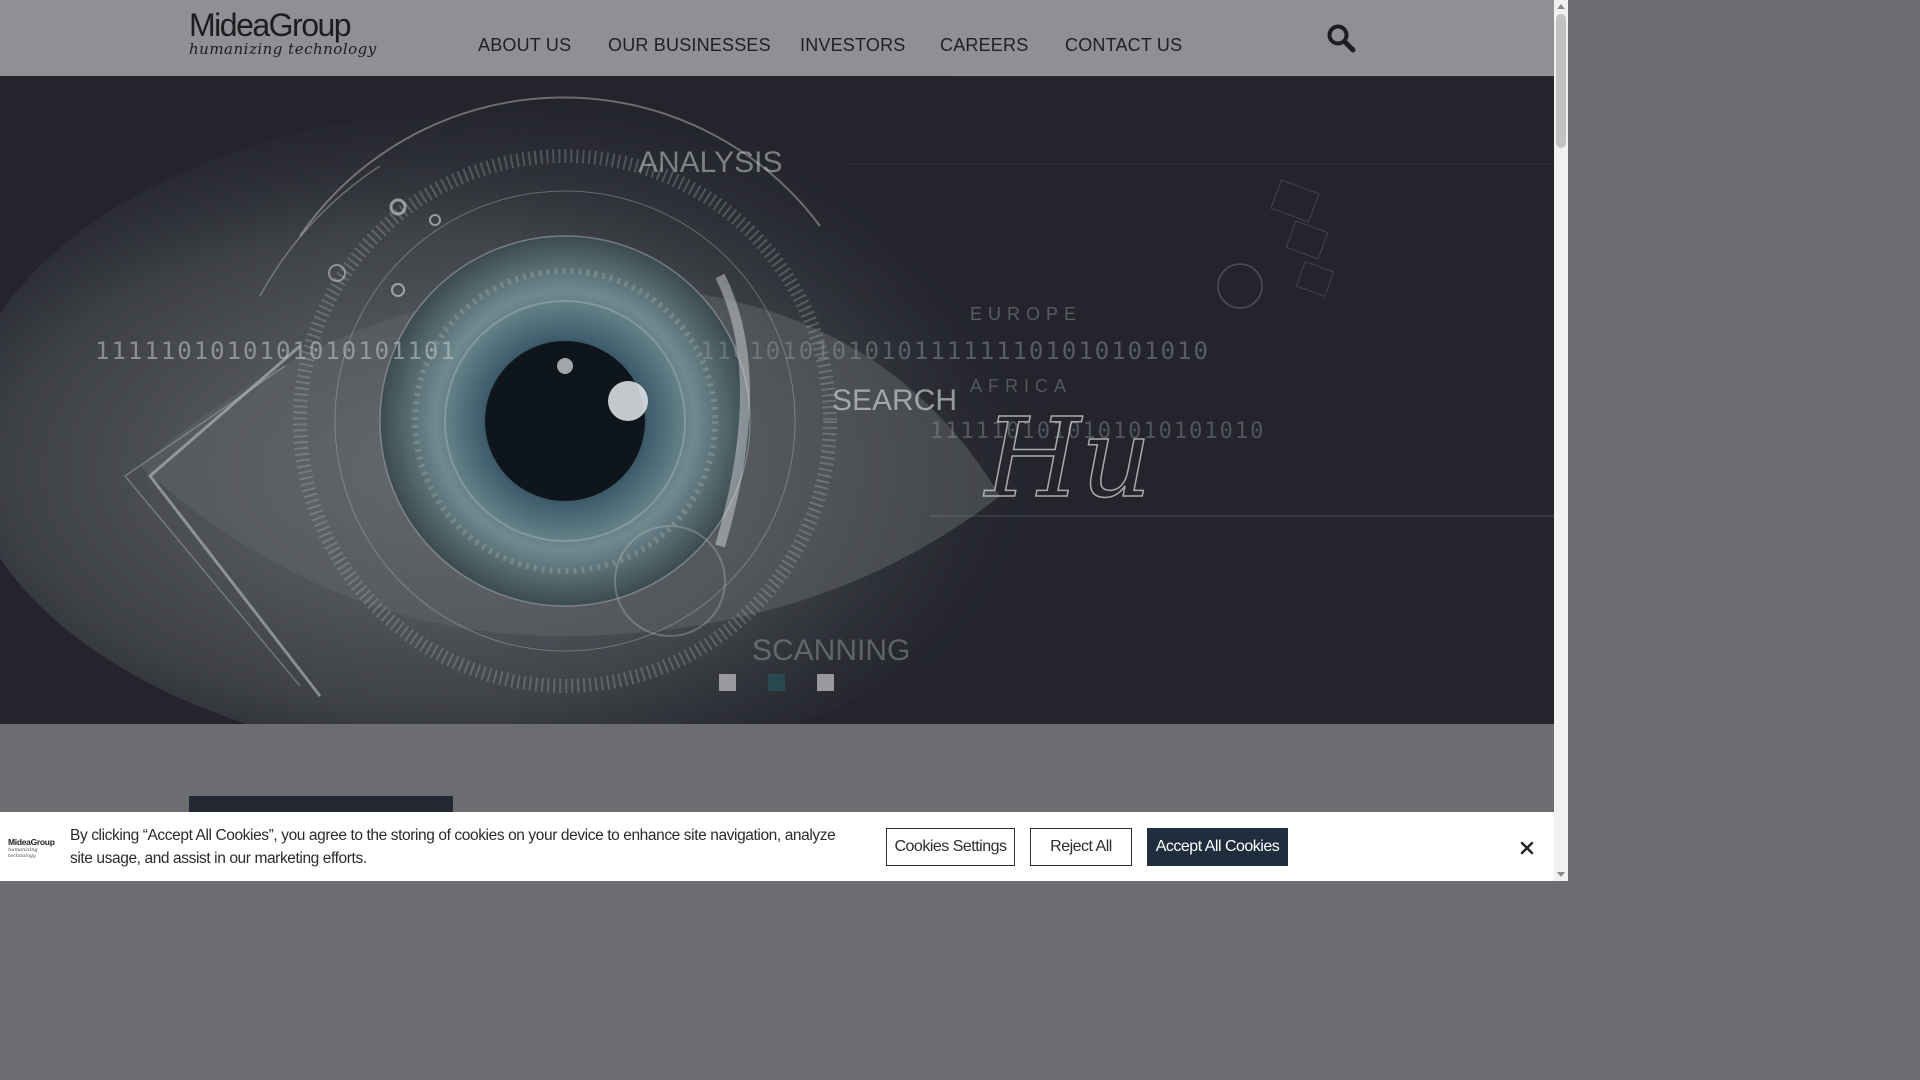 This screenshot has height=1080, width=1920. I want to click on cookie-logo-wordmark: MideaGroup, so click(31, 842).